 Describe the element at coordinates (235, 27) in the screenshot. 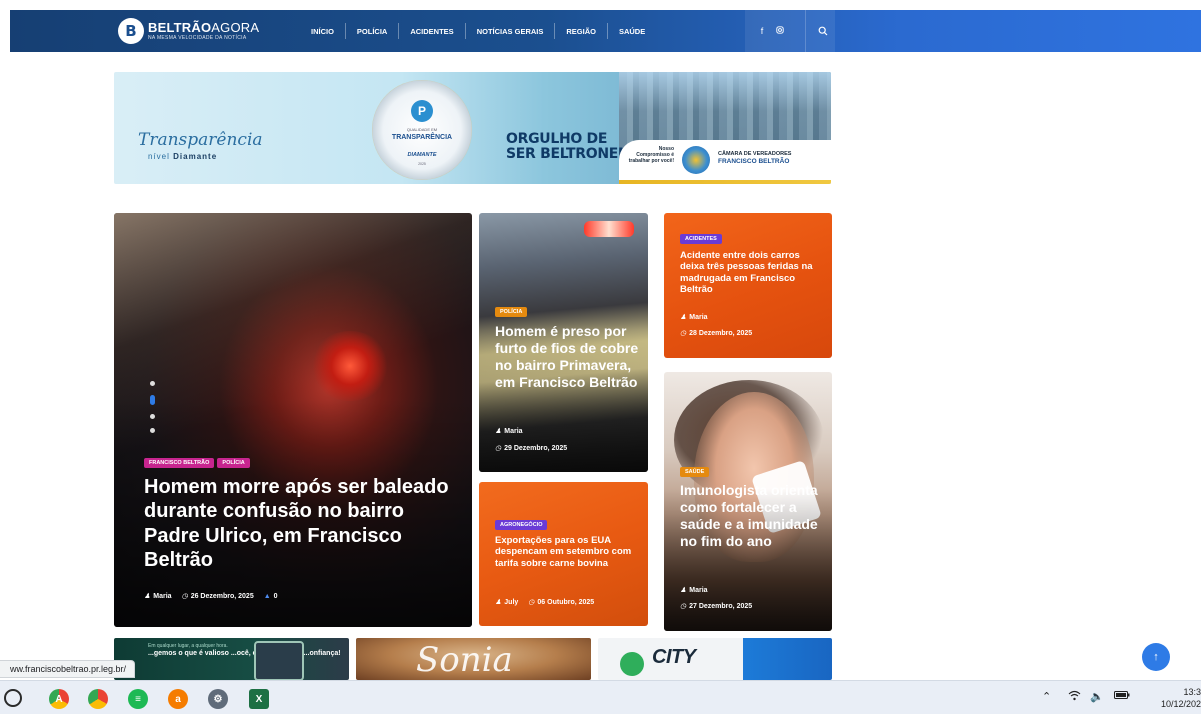

I see `logo-name-light: AGORA` at that location.